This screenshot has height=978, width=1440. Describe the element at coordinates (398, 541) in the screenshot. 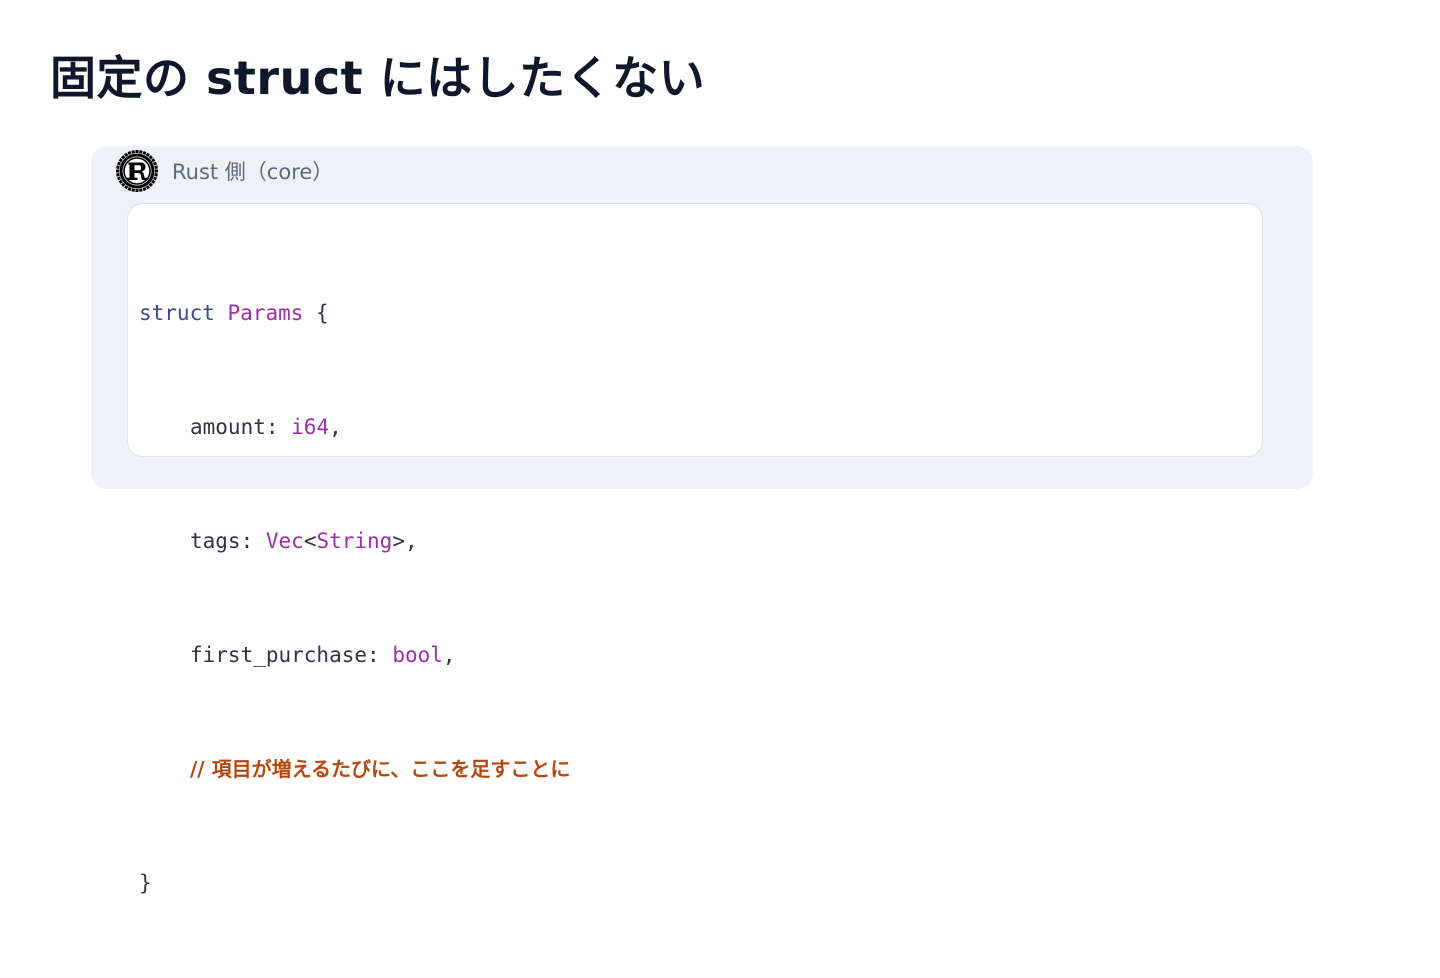

I see `code-angle-close: >` at that location.